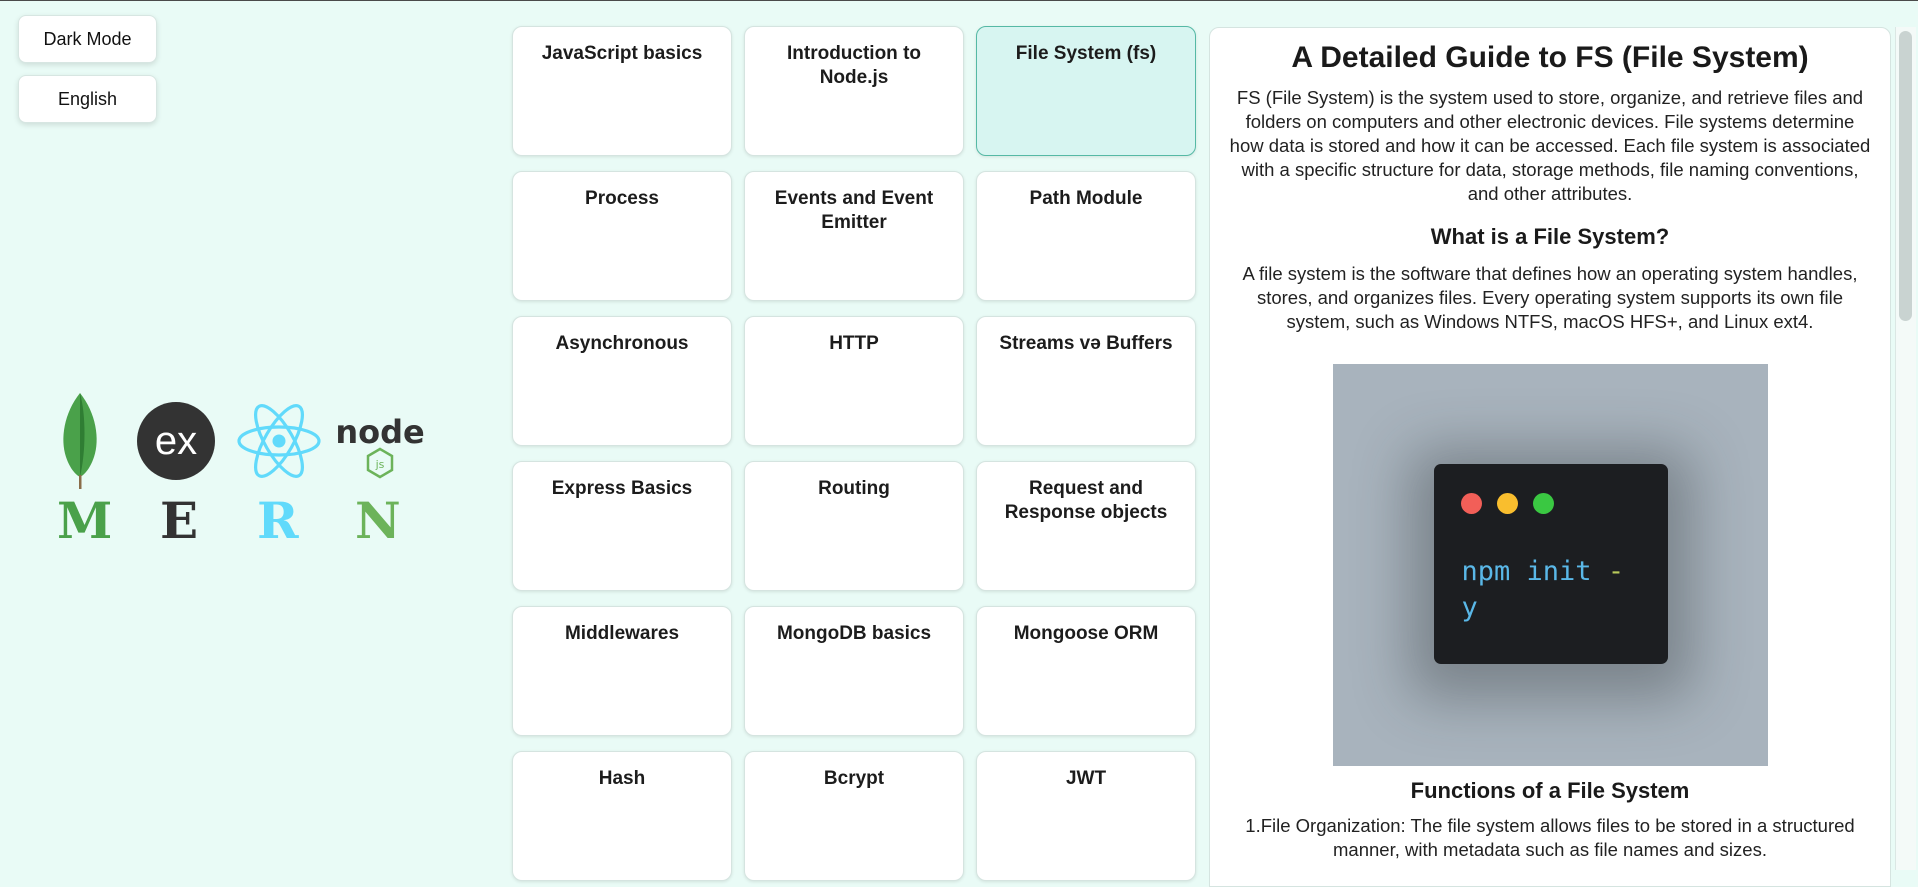 Image resolution: width=1918 pixels, height=887 pixels. What do you see at coordinates (278, 520) in the screenshot?
I see `logo-letter-r: R` at bounding box center [278, 520].